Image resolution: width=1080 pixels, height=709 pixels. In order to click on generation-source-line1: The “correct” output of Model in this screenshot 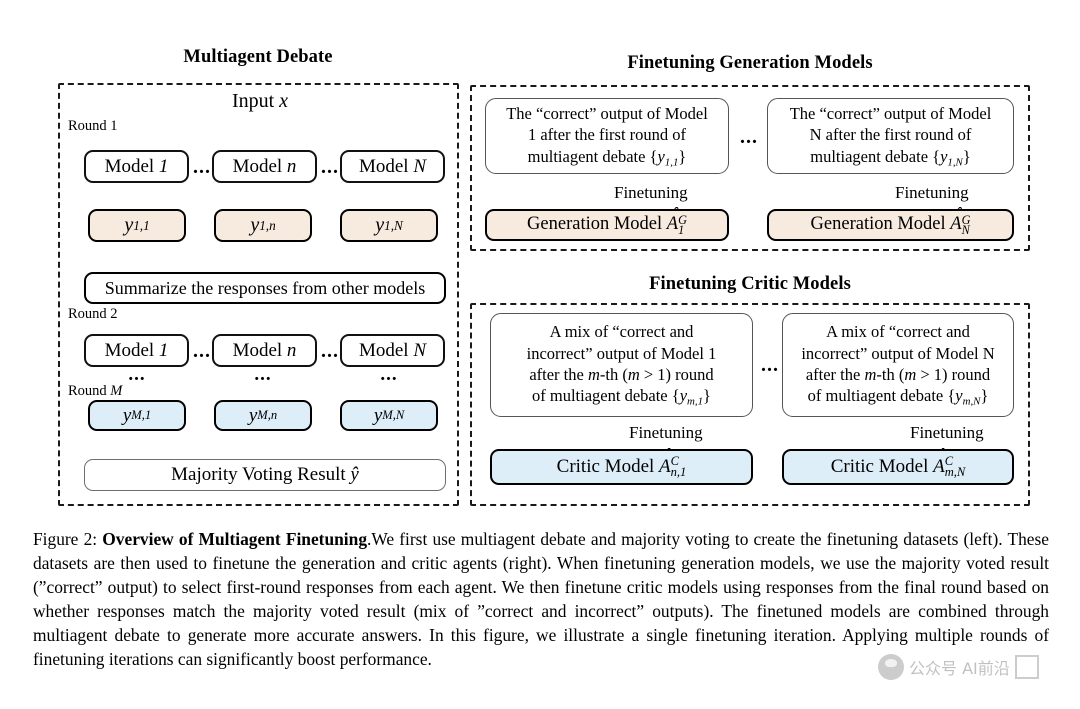, I will do `click(890, 113)`.